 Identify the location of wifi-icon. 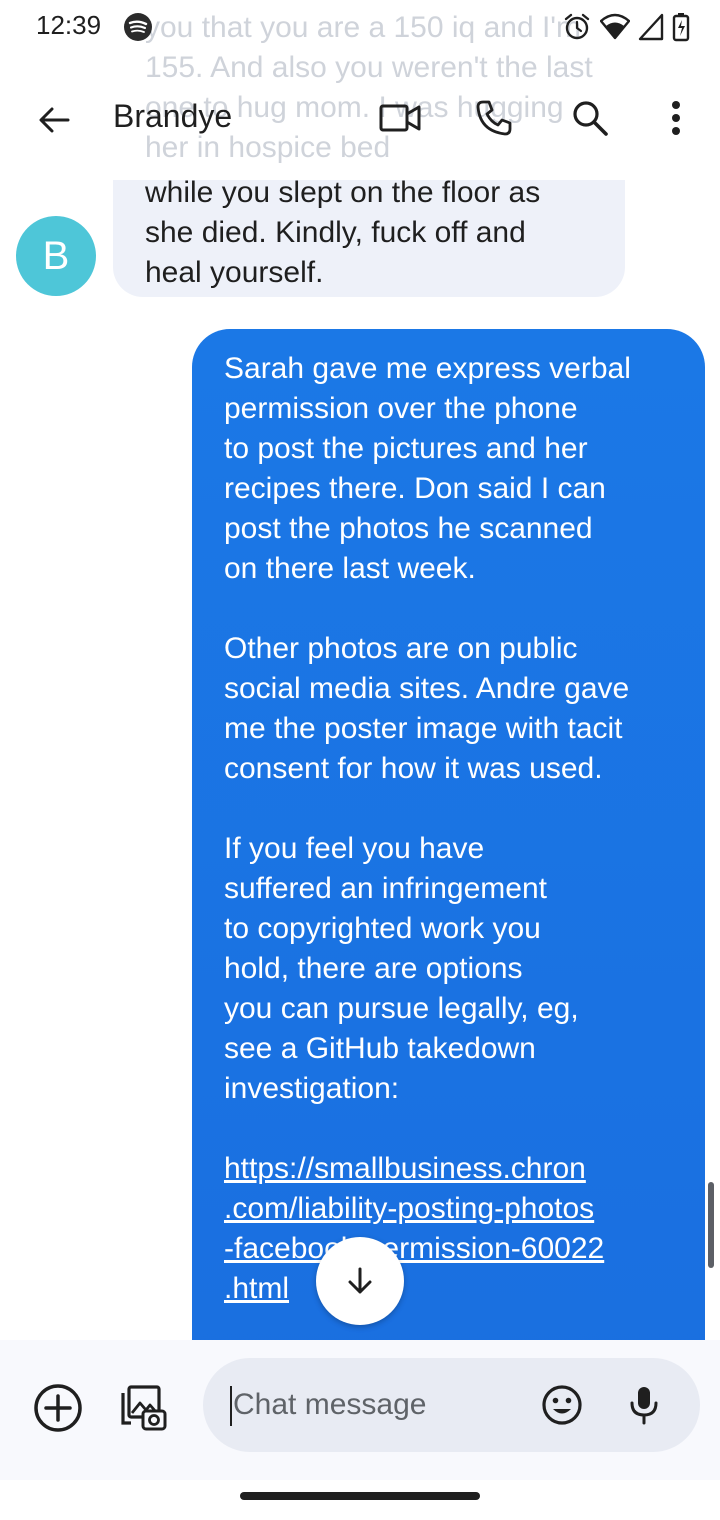
(615, 26).